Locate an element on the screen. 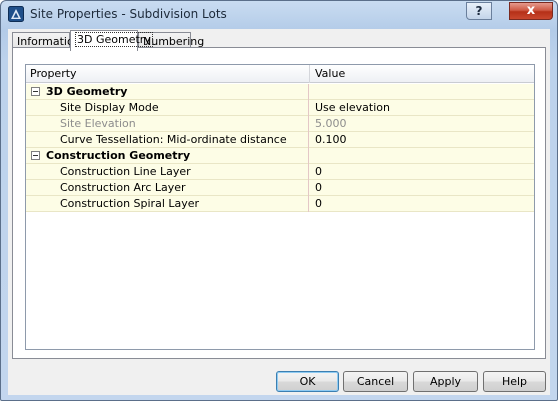 The height and width of the screenshot is (401, 558). column-divider is located at coordinates (309, 74).